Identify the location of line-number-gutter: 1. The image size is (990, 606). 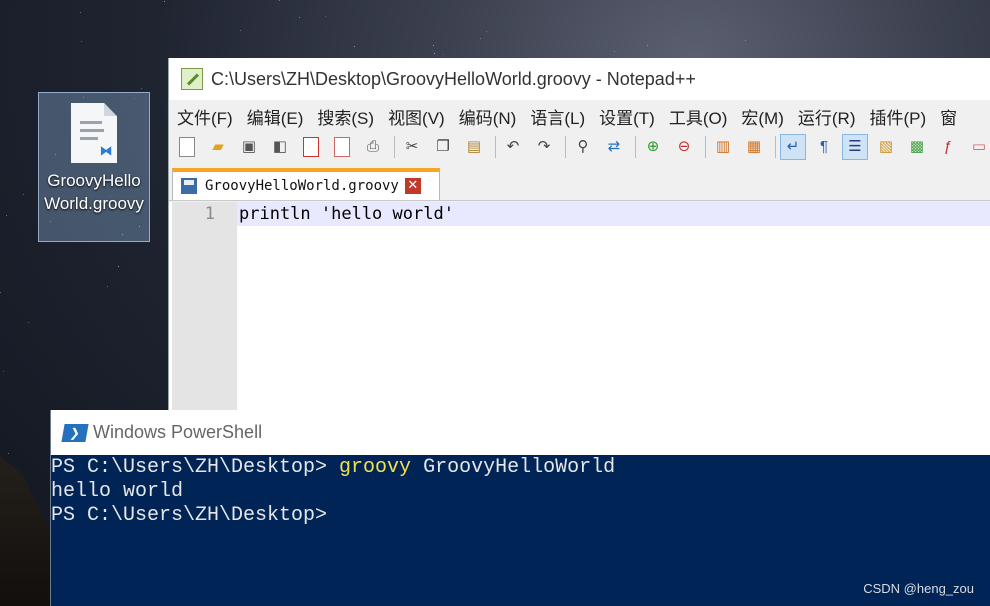
(204, 310).